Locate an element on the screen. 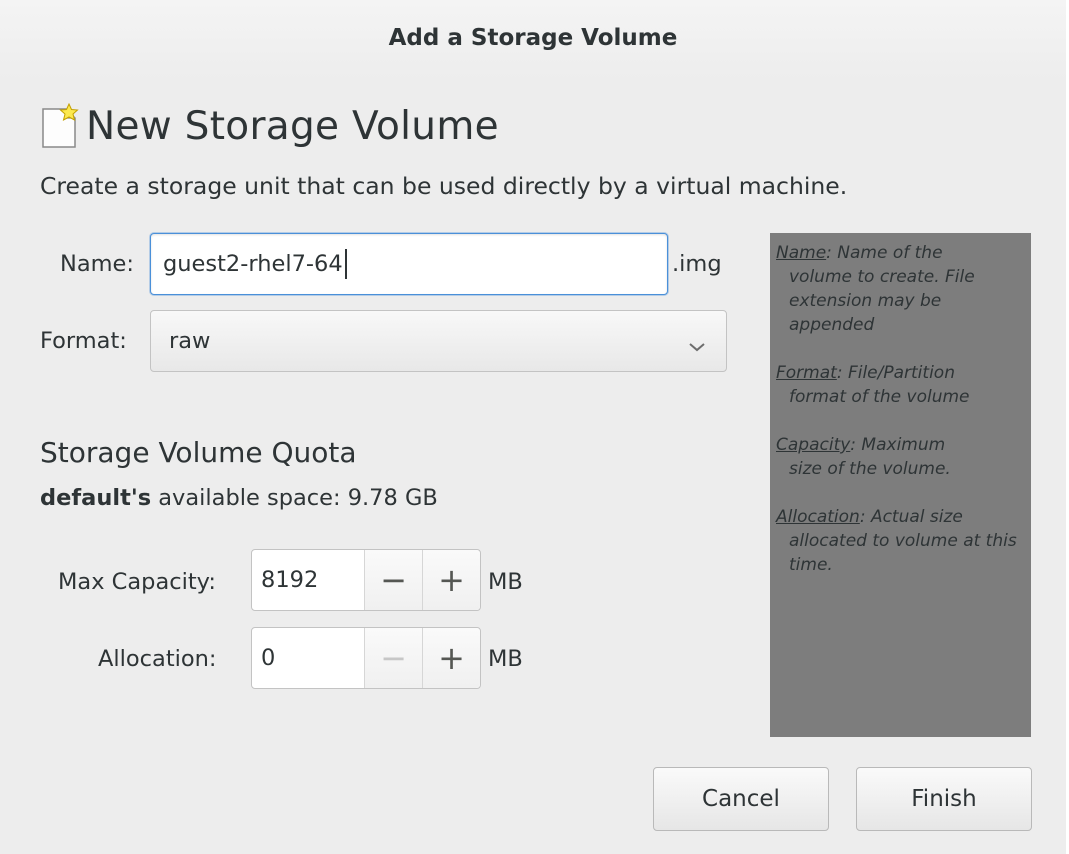  help-body: size of the volume. is located at coordinates (870, 469).